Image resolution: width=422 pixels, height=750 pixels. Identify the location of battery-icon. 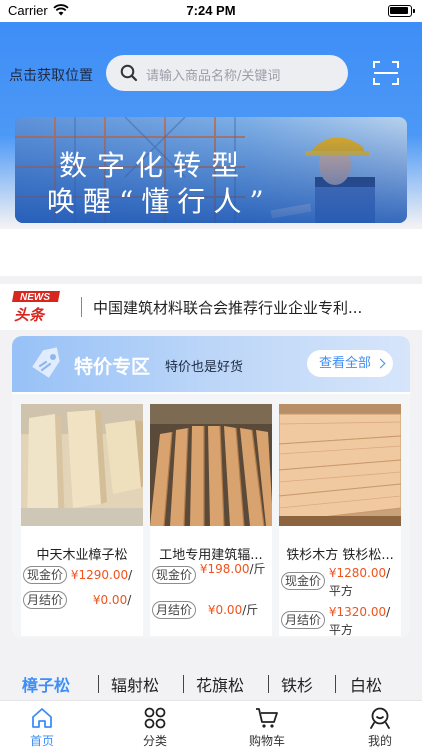
(401, 11).